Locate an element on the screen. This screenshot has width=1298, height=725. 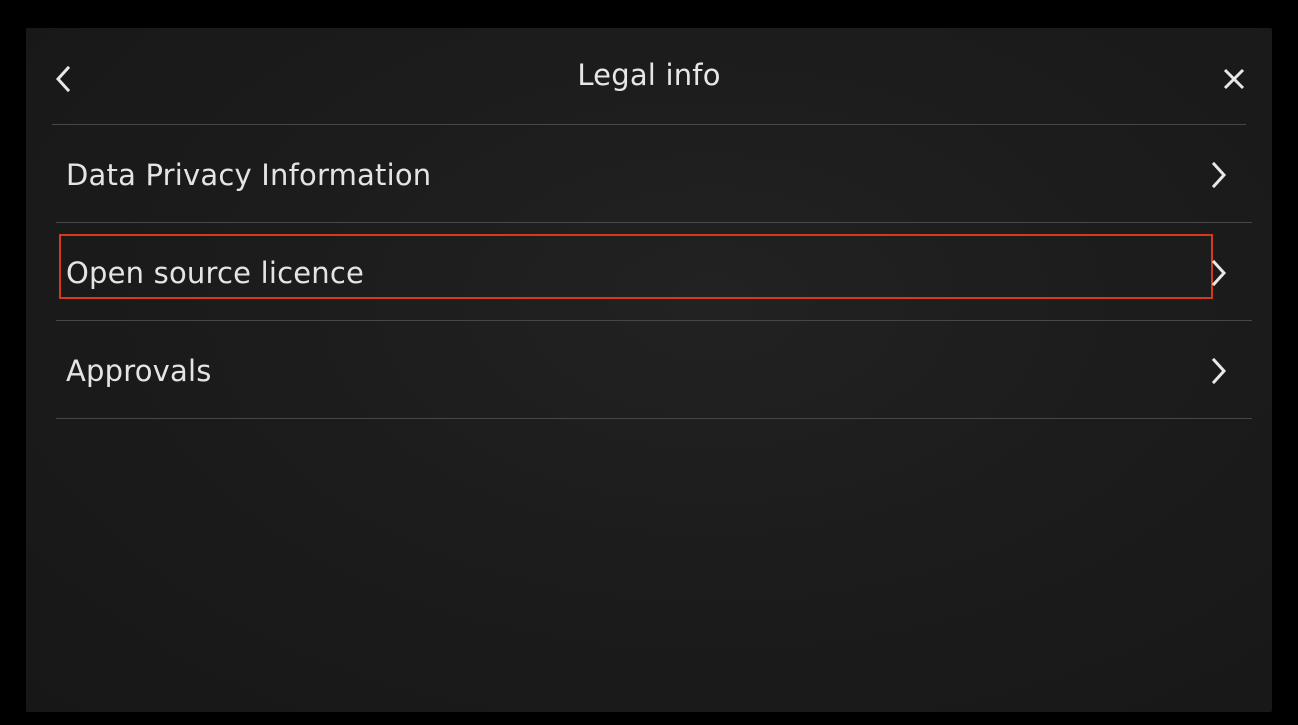
close-button is located at coordinates (1234, 79).